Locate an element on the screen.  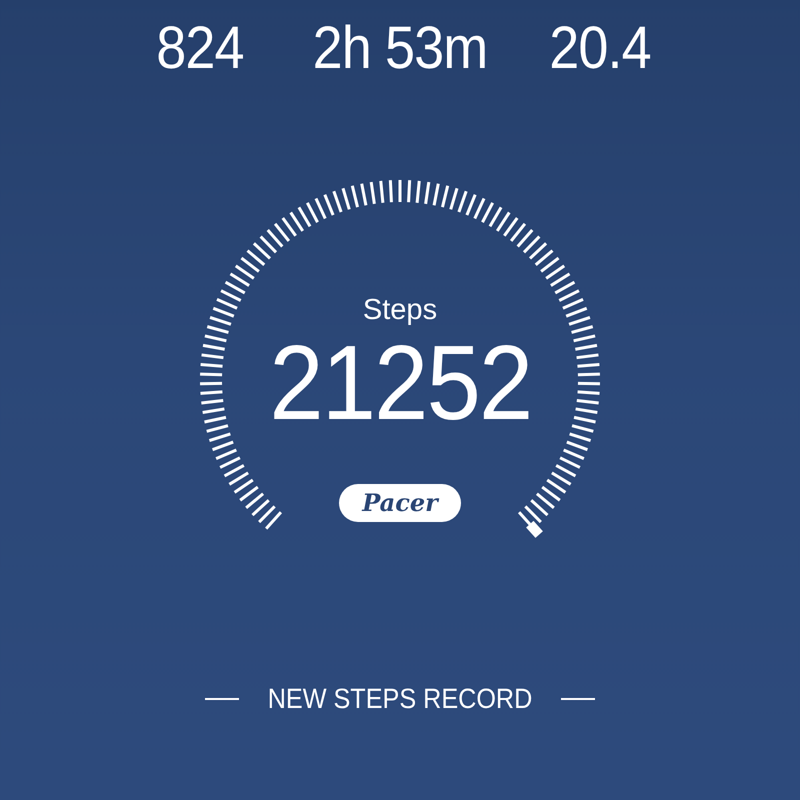
app-logo: Pacer is located at coordinates (400, 503).